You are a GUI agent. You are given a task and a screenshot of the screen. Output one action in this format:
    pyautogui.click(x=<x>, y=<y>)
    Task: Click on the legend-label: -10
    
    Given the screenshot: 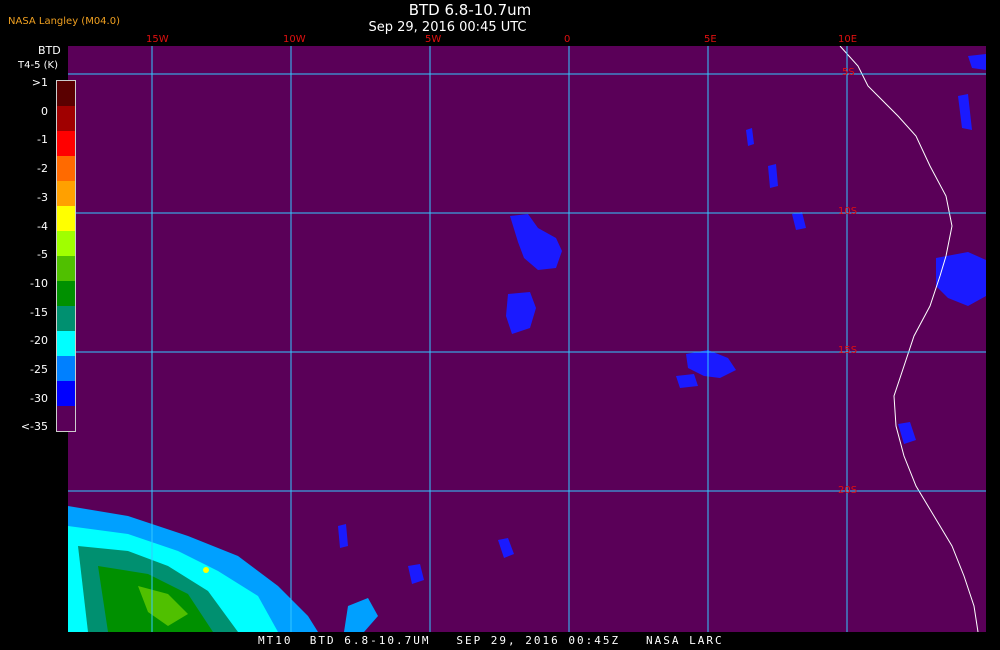 What is the action you would take?
    pyautogui.click(x=39, y=283)
    